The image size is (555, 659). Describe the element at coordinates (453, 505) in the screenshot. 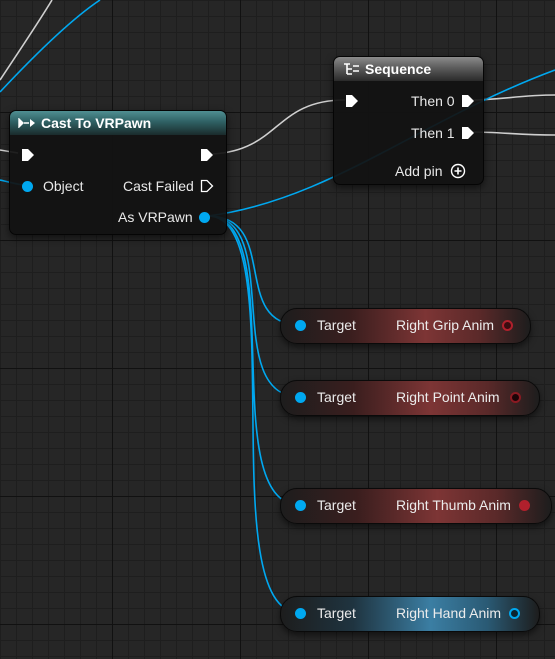

I see `variable-name: Right Thumb Anim` at that location.